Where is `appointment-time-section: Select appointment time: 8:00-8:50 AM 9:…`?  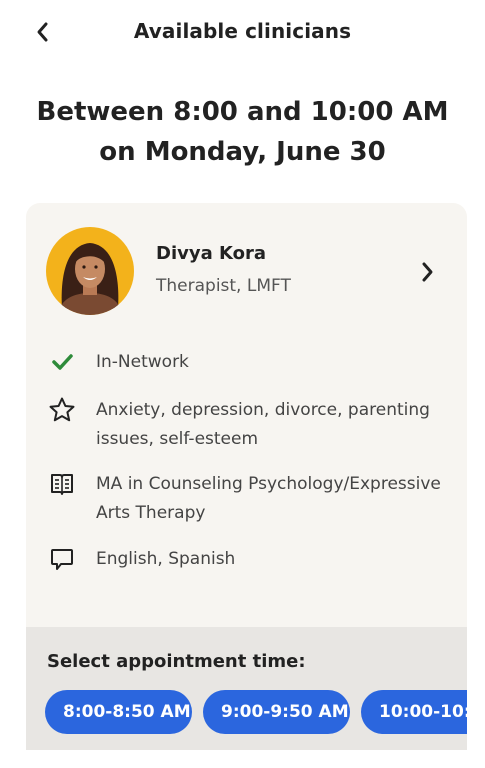
appointment-time-section: Select appointment time: 8:00-8:50 AM 9:… is located at coordinates (246, 688).